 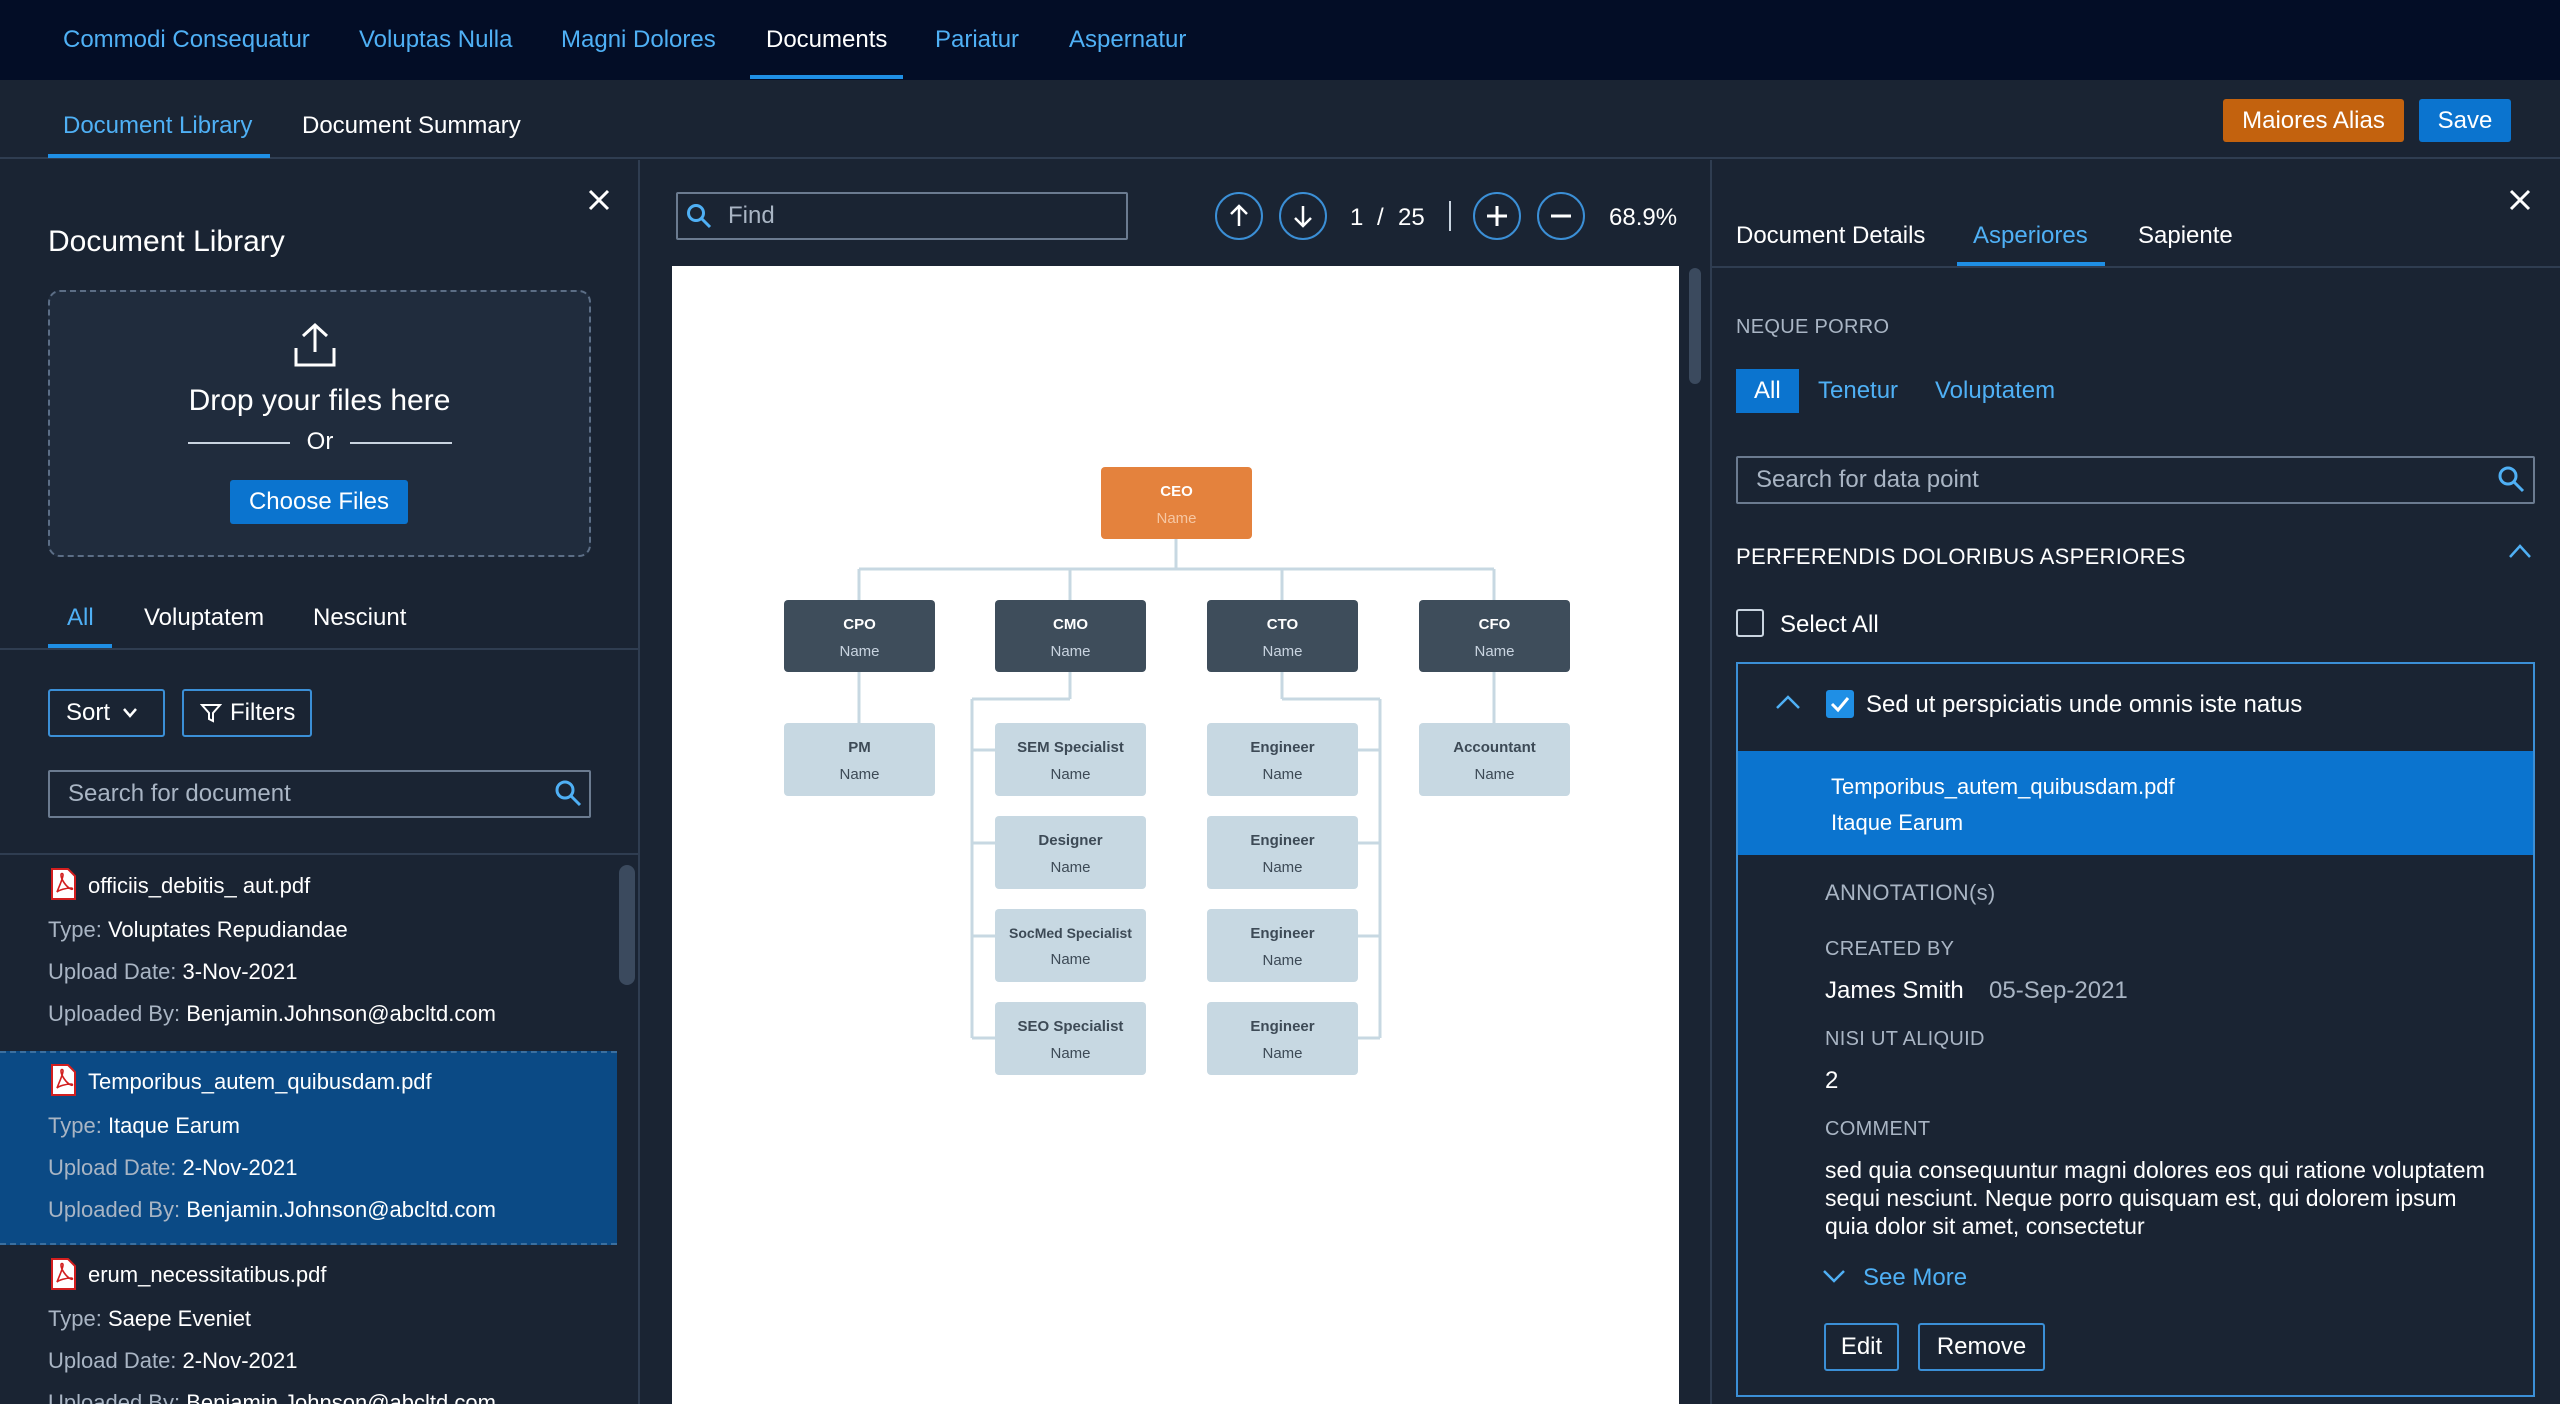 What do you see at coordinates (977, 40) in the screenshot?
I see `topnav-item-pariatur: Pariatur` at bounding box center [977, 40].